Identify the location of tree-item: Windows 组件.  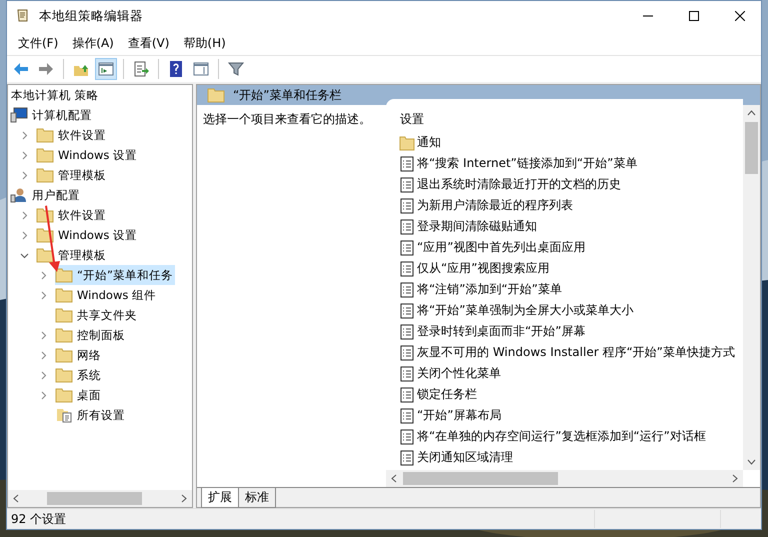
(106, 295).